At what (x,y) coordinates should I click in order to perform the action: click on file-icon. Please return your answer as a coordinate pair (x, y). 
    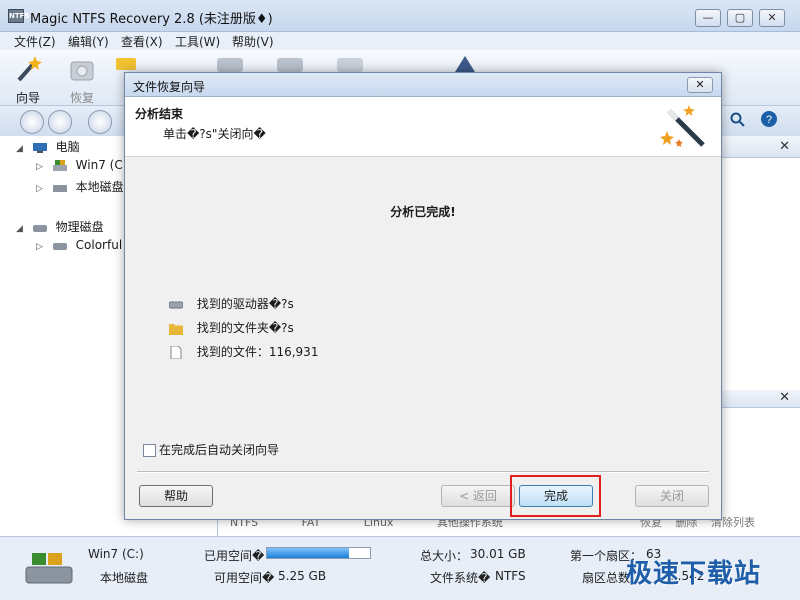
    Looking at the image, I should click on (176, 352).